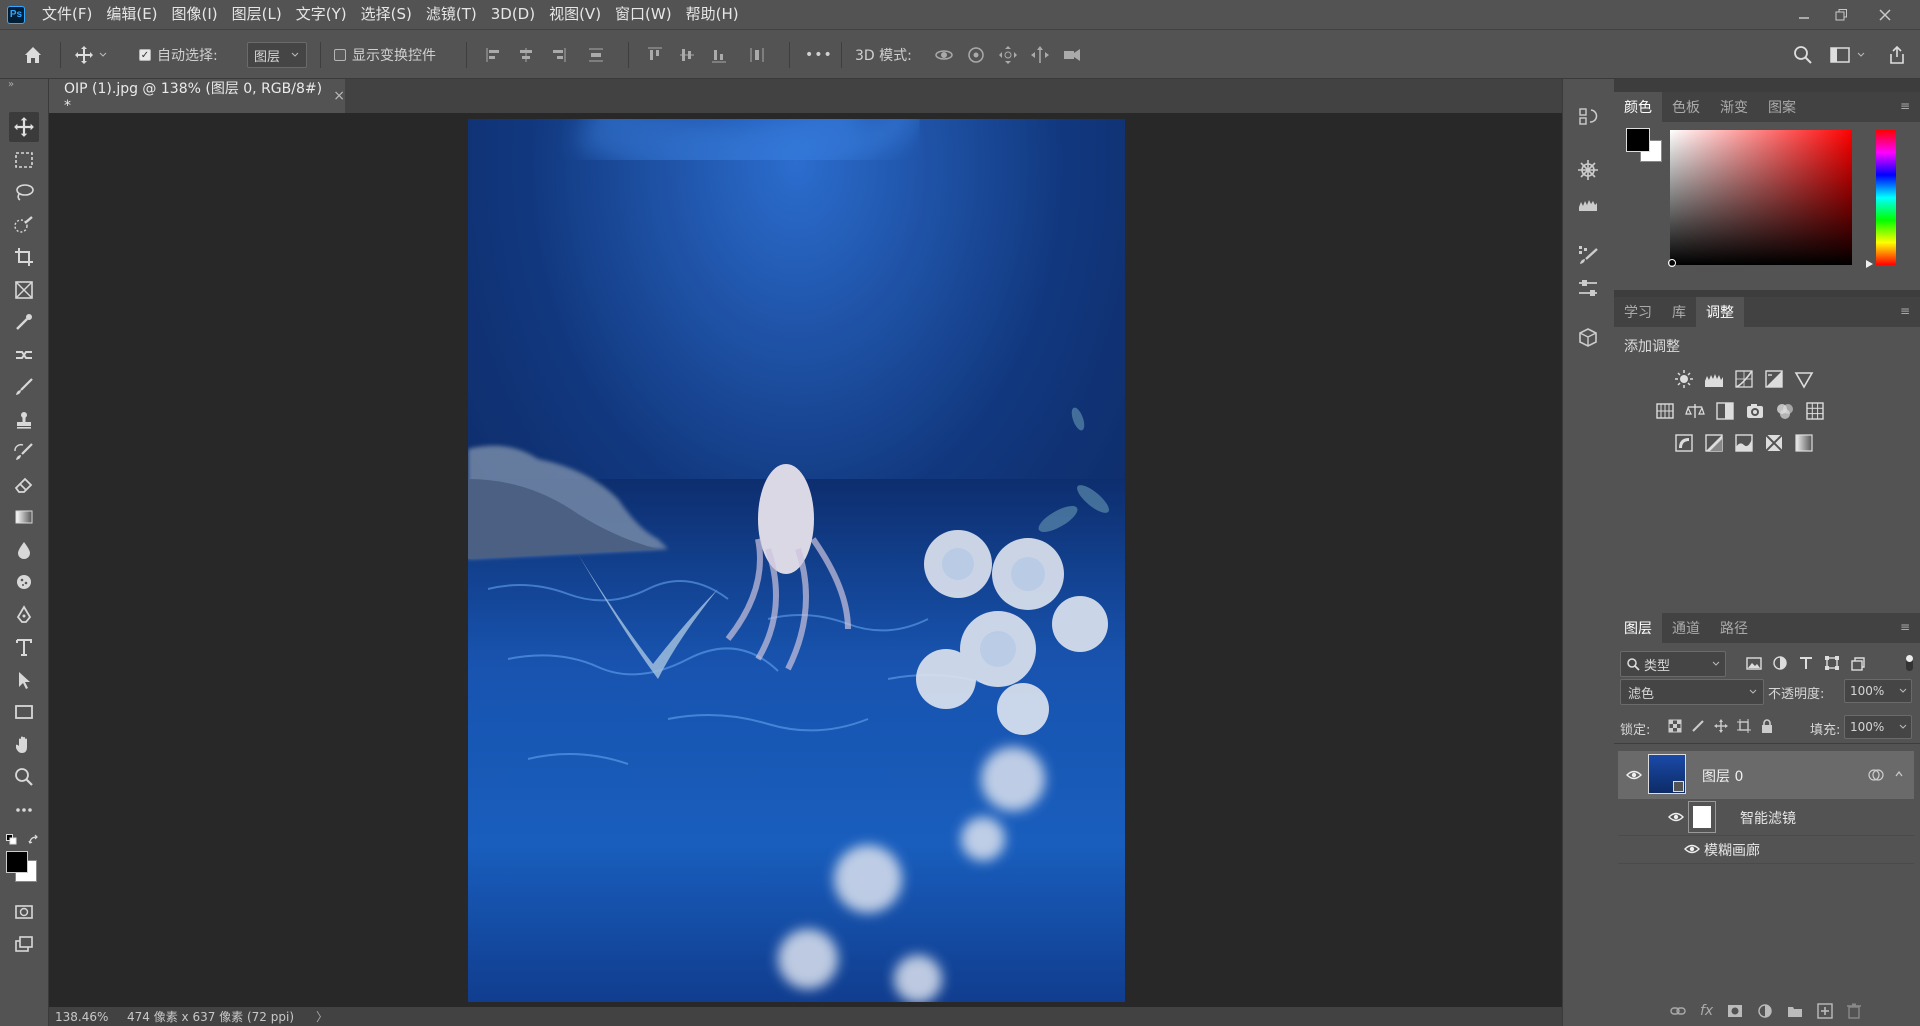 The width and height of the screenshot is (1920, 1026). I want to click on align-left-icon, so click(494, 55).